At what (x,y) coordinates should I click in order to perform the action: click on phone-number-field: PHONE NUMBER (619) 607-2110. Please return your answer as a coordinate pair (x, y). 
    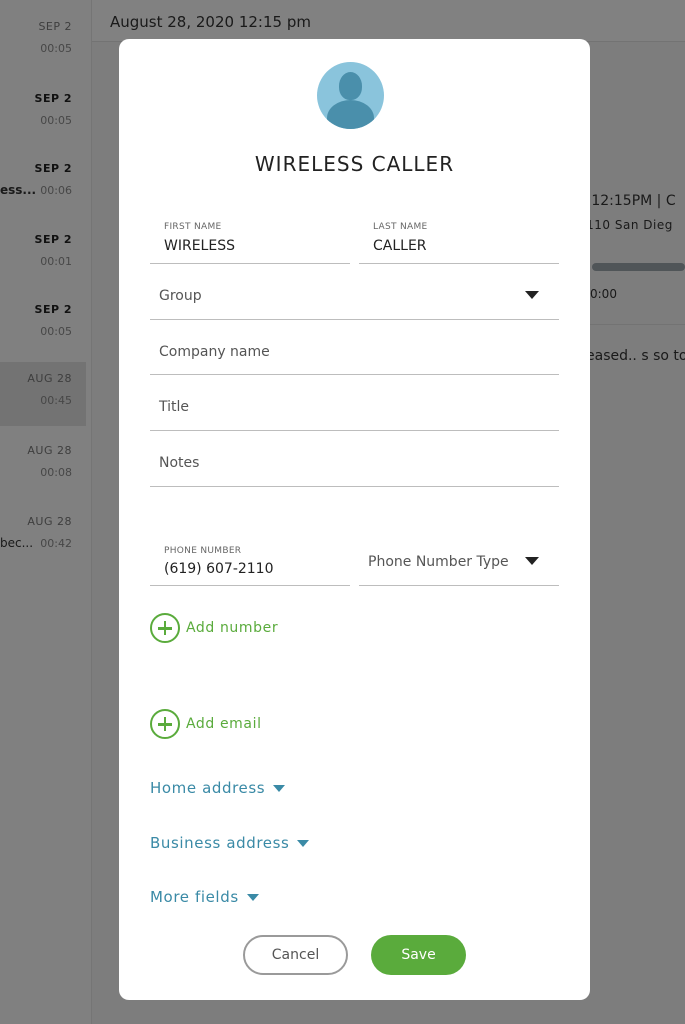
    Looking at the image, I should click on (250, 559).